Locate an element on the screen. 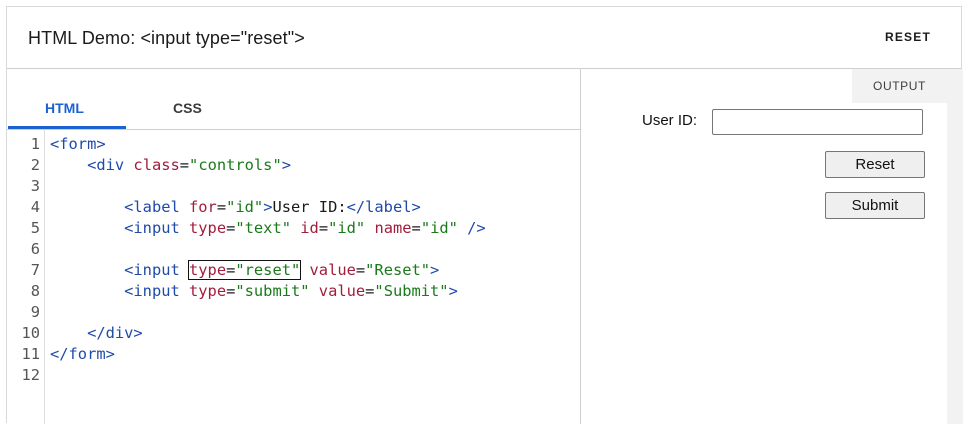 This screenshot has height=424, width=975. code-line: </div> is located at coordinates (96, 333).